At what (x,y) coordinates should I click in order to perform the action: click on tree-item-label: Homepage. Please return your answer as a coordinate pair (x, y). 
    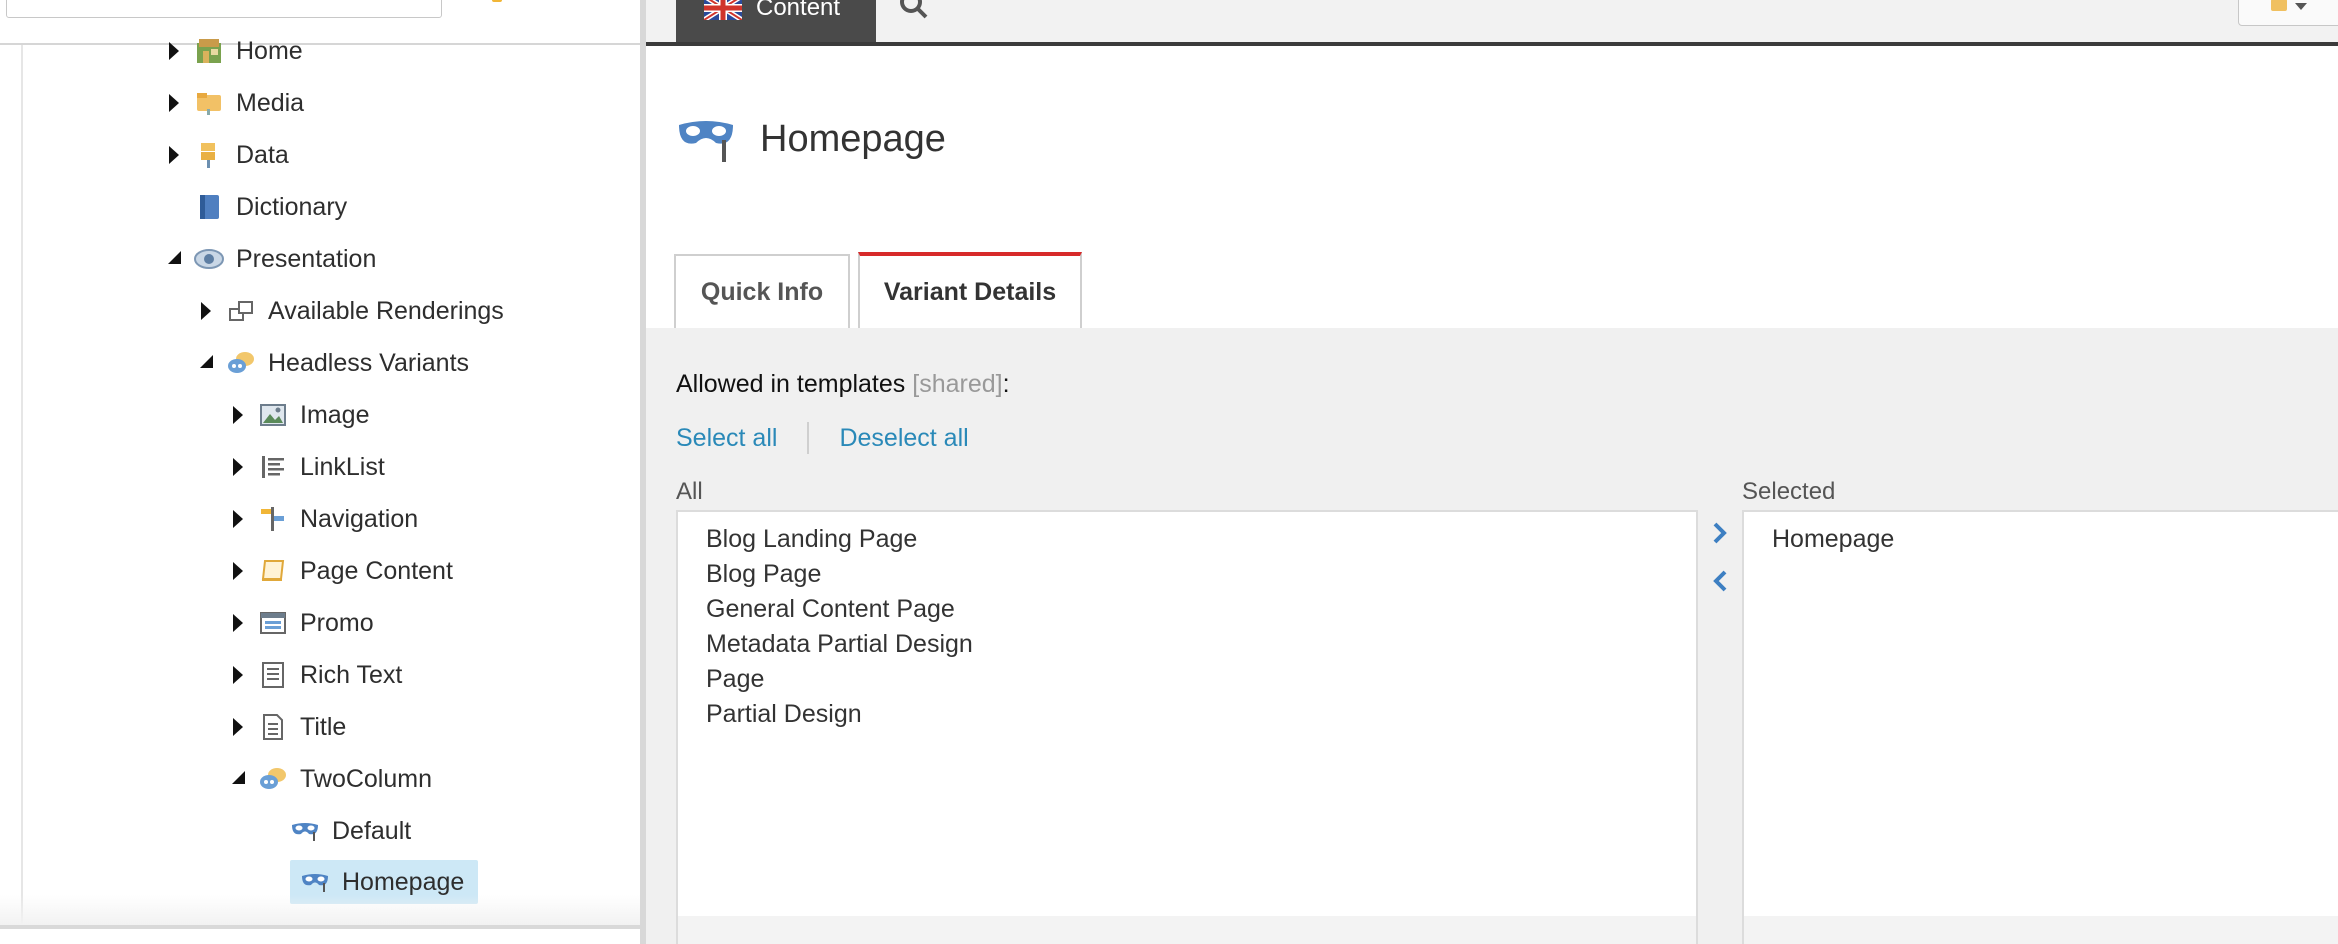
    Looking at the image, I should click on (403, 881).